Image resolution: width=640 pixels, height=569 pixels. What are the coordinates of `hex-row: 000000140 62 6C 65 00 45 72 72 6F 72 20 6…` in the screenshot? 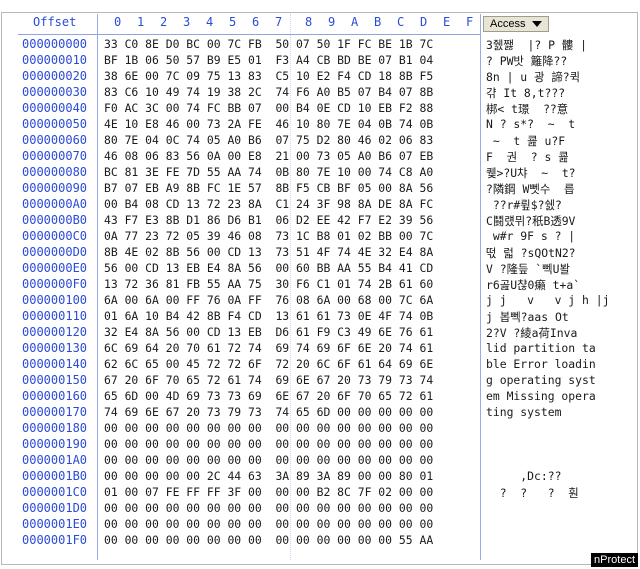 It's located at (320, 364).